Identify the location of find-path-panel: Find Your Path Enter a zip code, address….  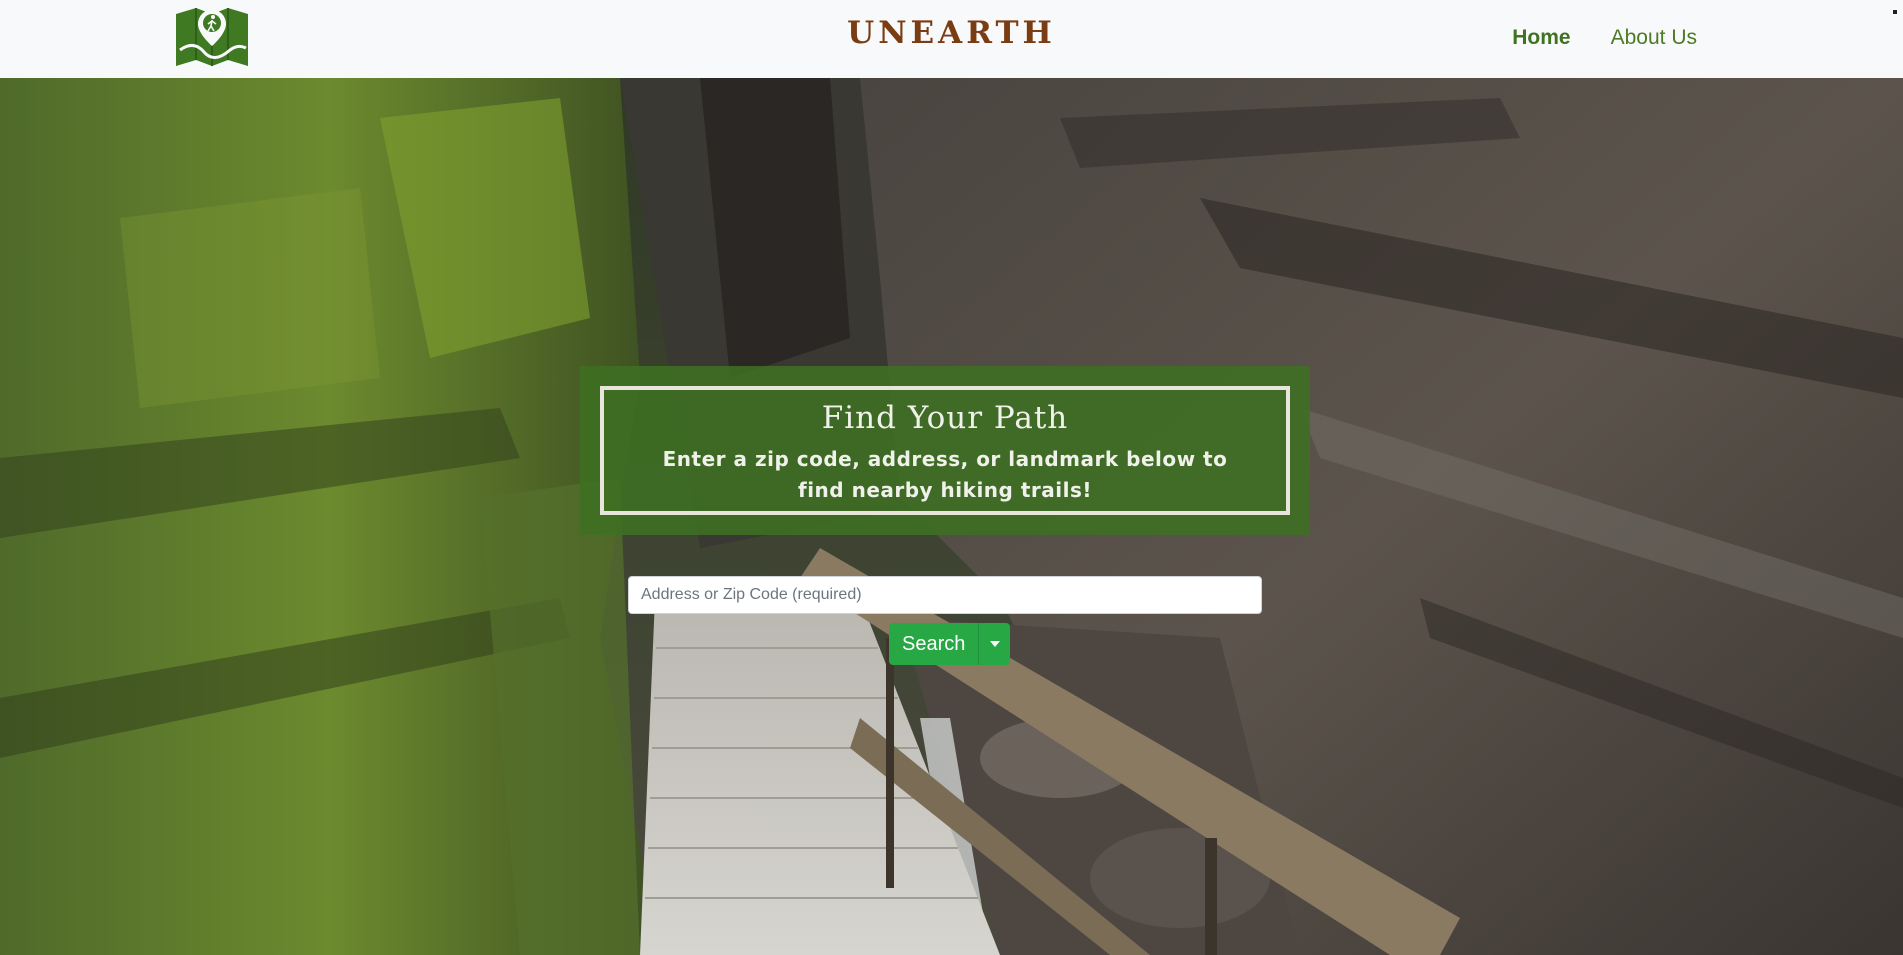
(945, 450).